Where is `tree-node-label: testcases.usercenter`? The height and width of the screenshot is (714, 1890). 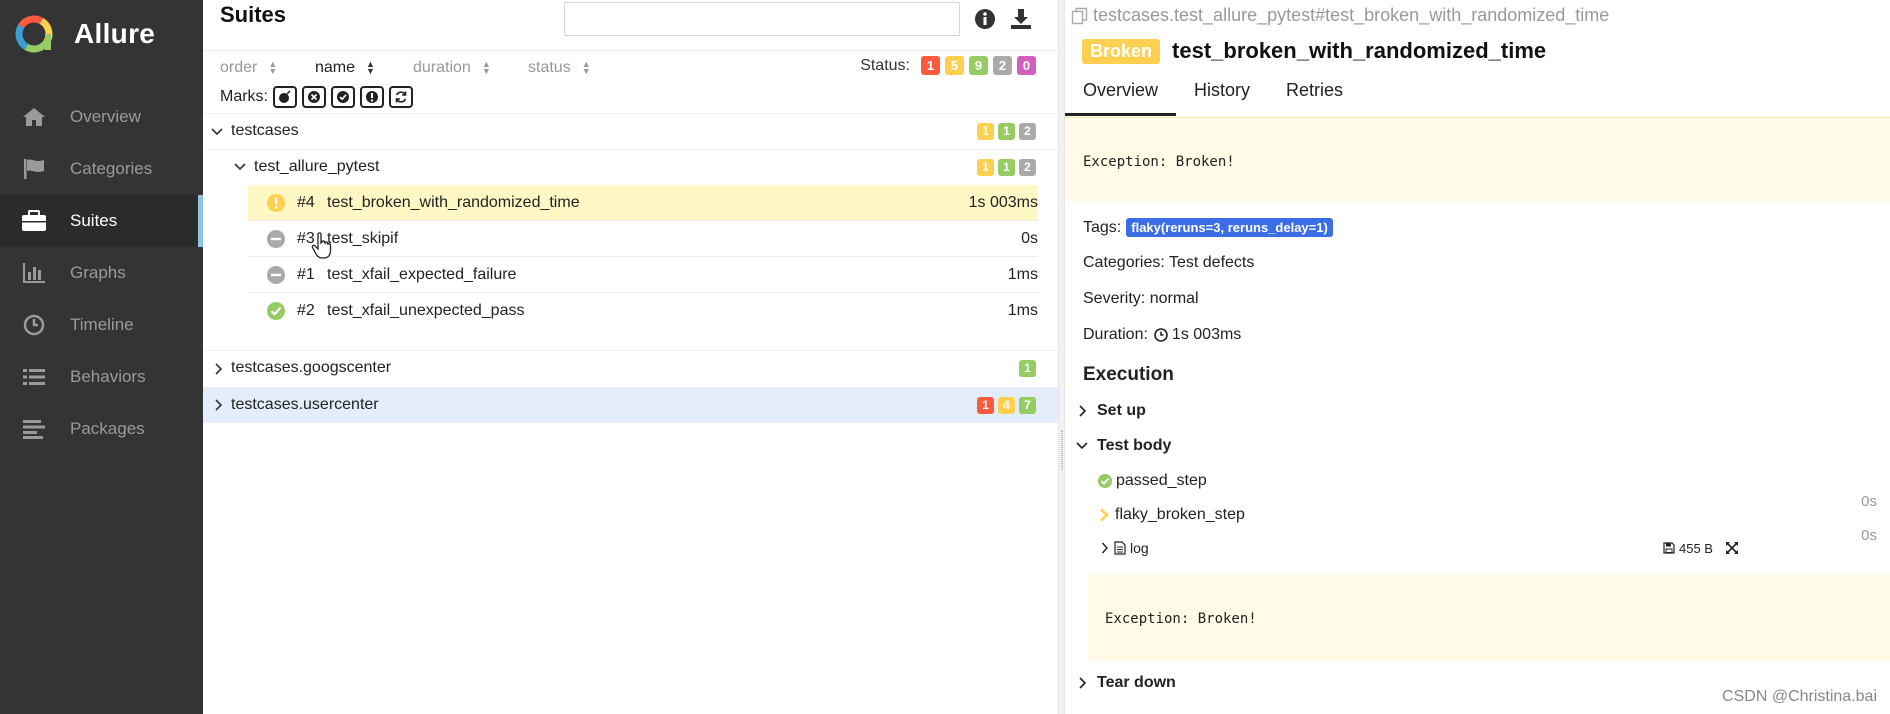 tree-node-label: testcases.usercenter is located at coordinates (305, 404).